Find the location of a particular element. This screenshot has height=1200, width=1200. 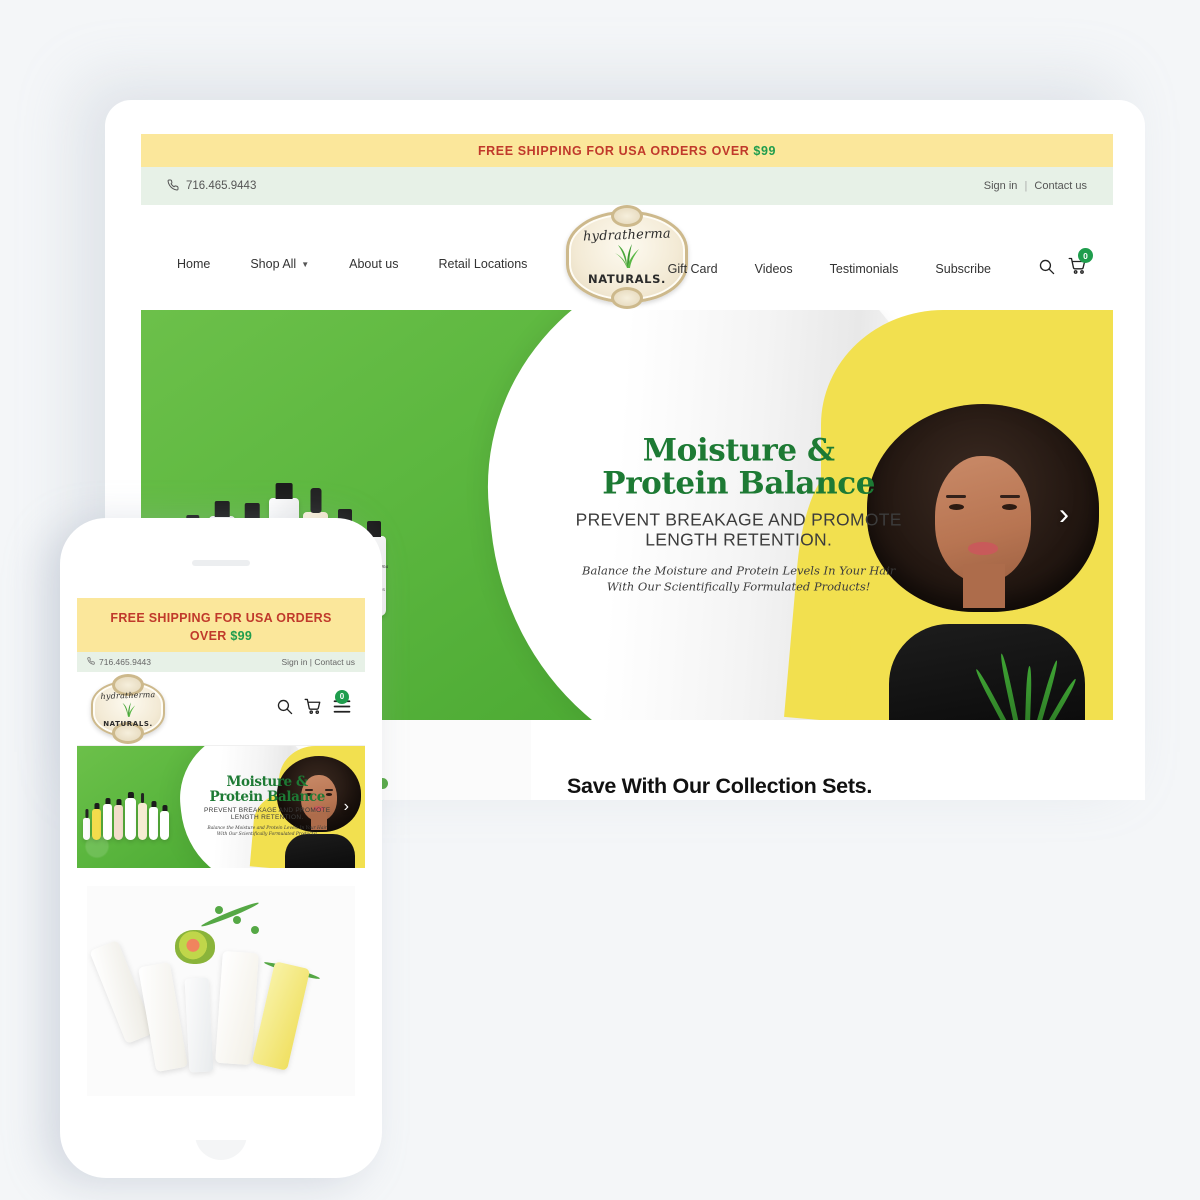

mobile-brand-logo: hydratherma NATURALS. is located at coordinates (128, 708).